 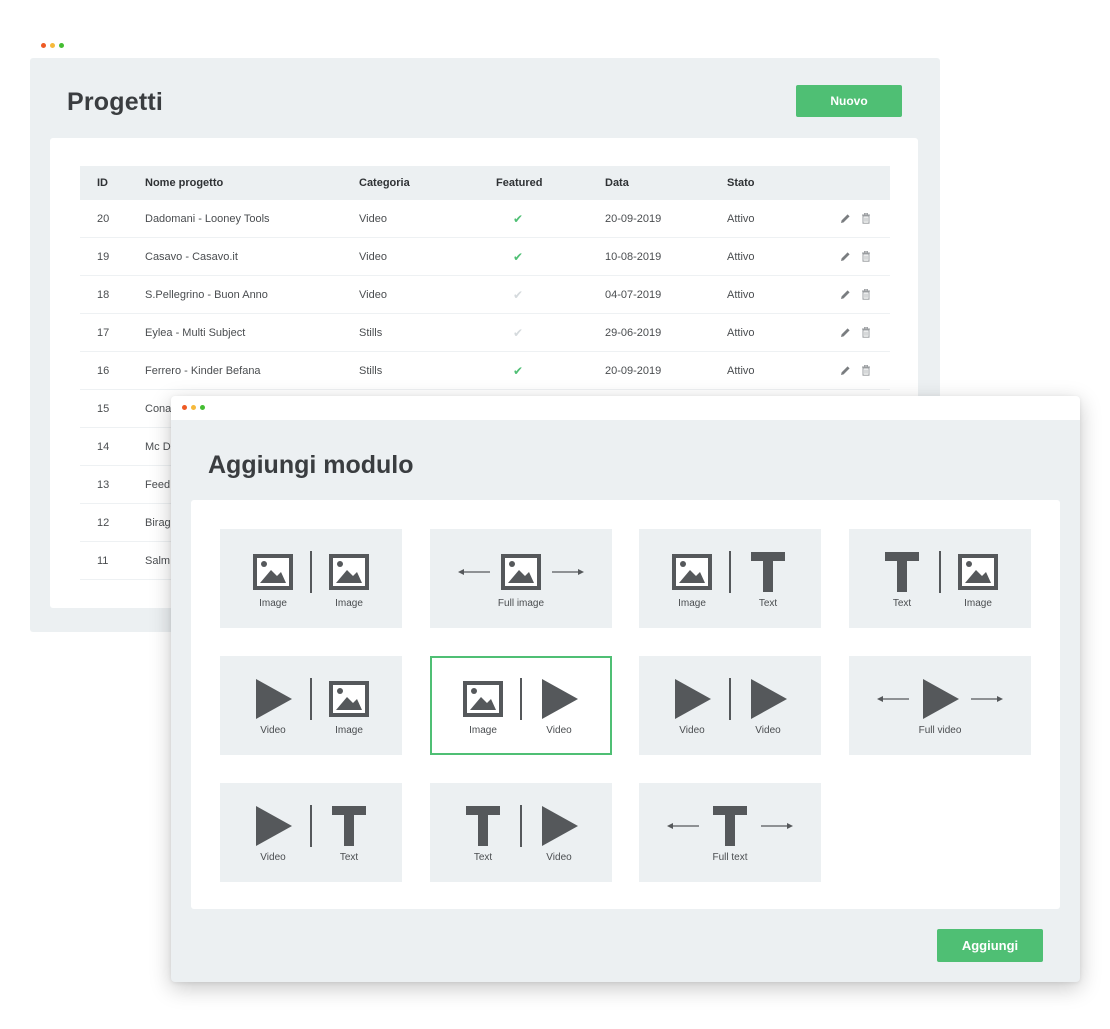 What do you see at coordinates (311, 465) in the screenshot?
I see `modal-title: Aggiungi modulo` at bounding box center [311, 465].